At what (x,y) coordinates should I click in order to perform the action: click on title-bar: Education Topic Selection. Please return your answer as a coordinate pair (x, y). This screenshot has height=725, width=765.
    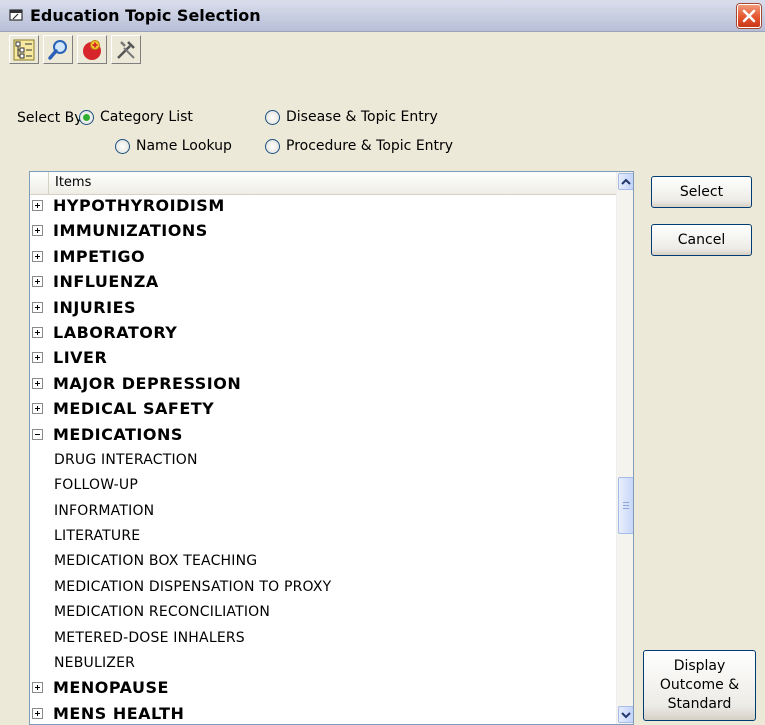
    Looking at the image, I should click on (382, 16).